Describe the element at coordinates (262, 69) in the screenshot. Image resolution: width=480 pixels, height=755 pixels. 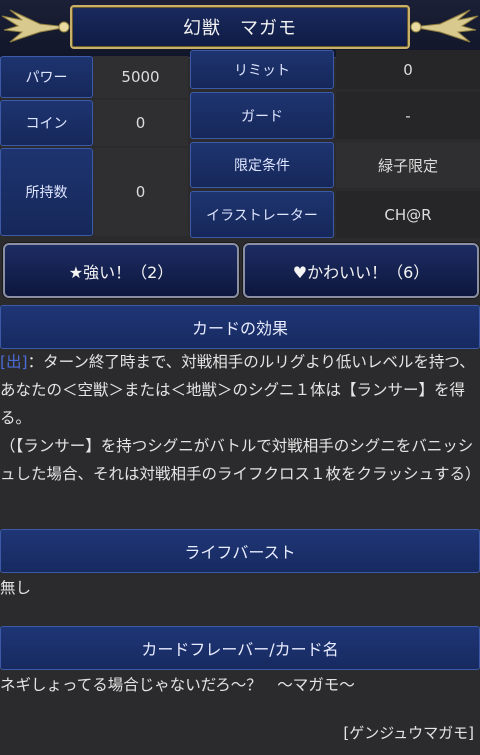
I see `limit-label: リミット` at that location.